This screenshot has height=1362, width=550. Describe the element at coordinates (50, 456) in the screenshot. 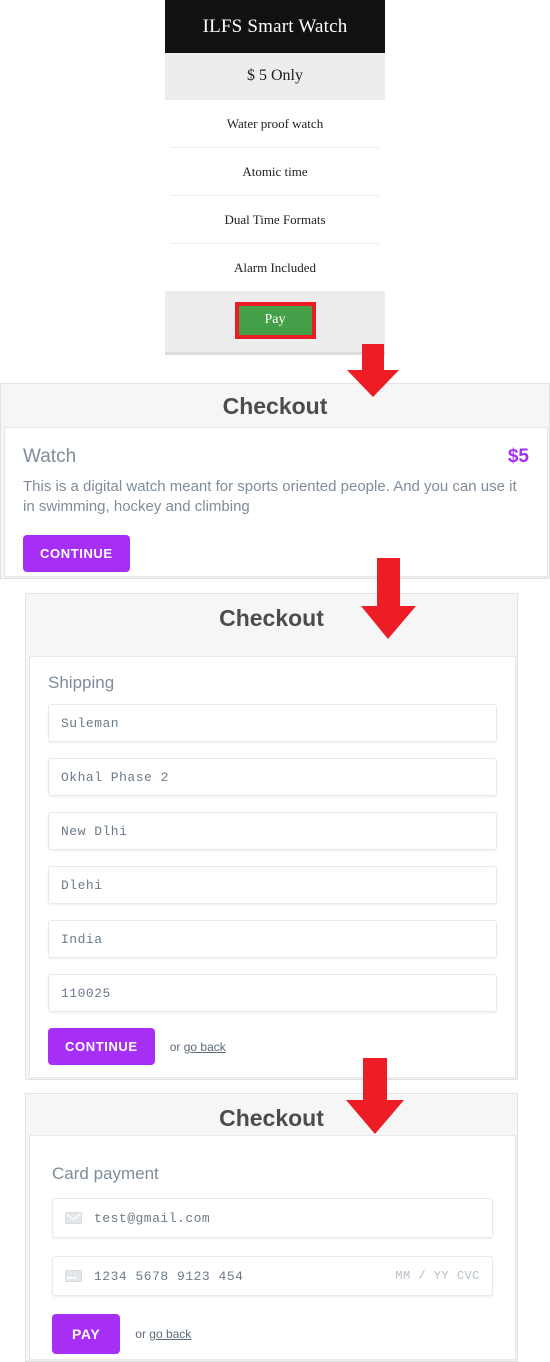

I see `item-name: Watch` at that location.